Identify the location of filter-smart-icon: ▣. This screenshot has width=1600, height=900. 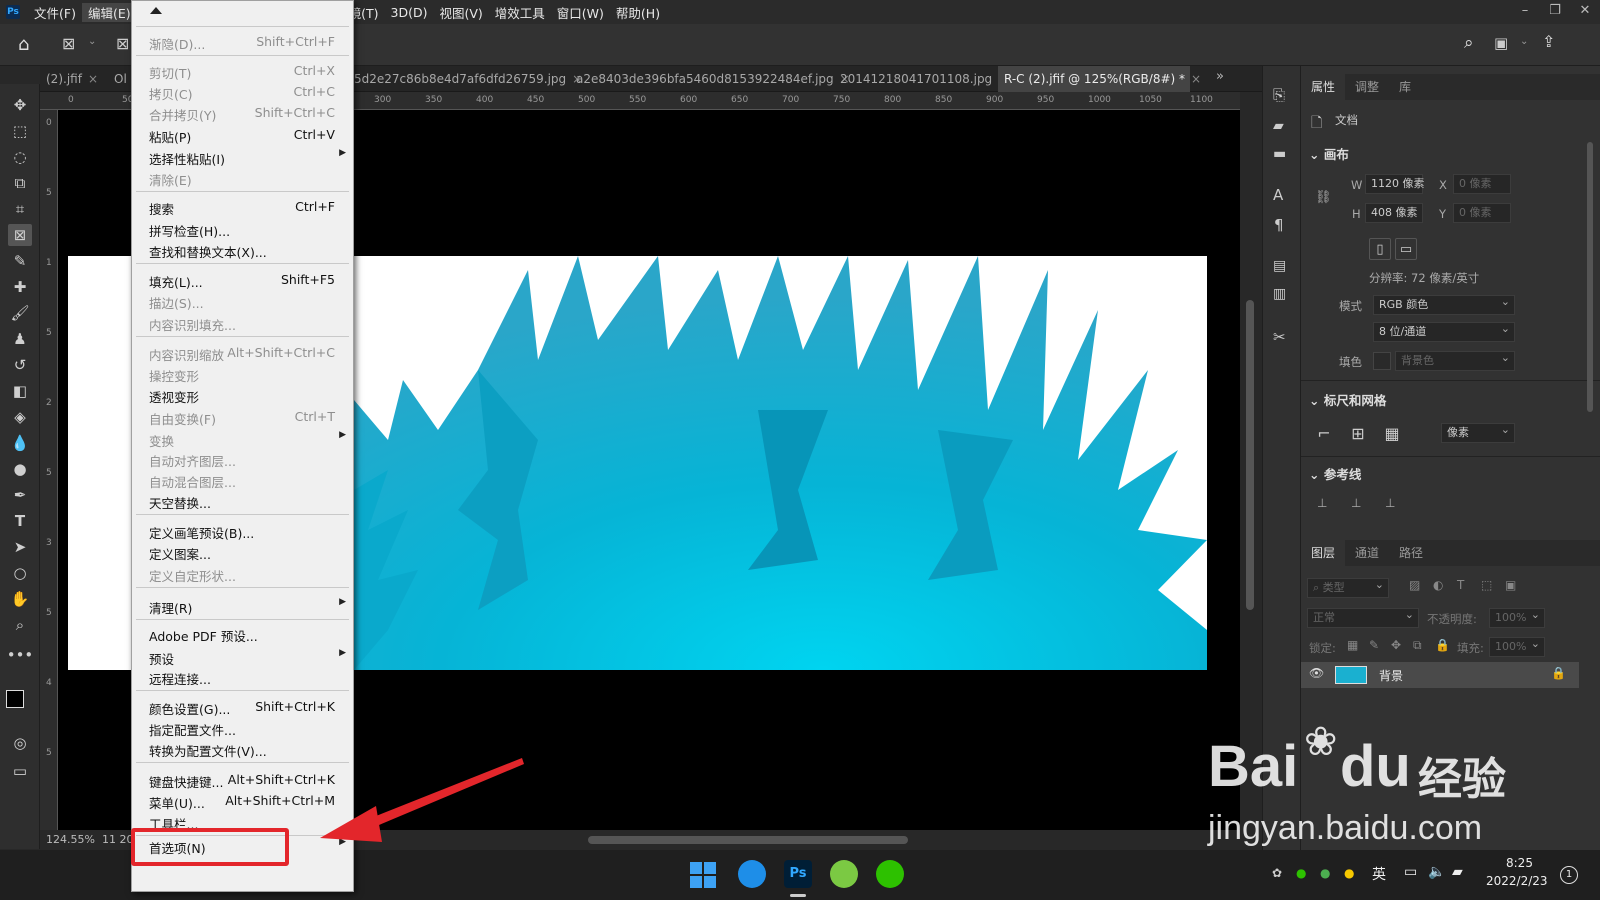
(1510, 585).